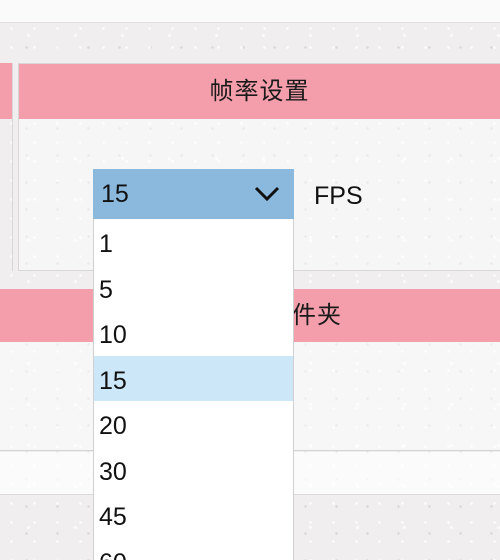 This screenshot has height=560, width=500. I want to click on left-panel-header, so click(6, 91).